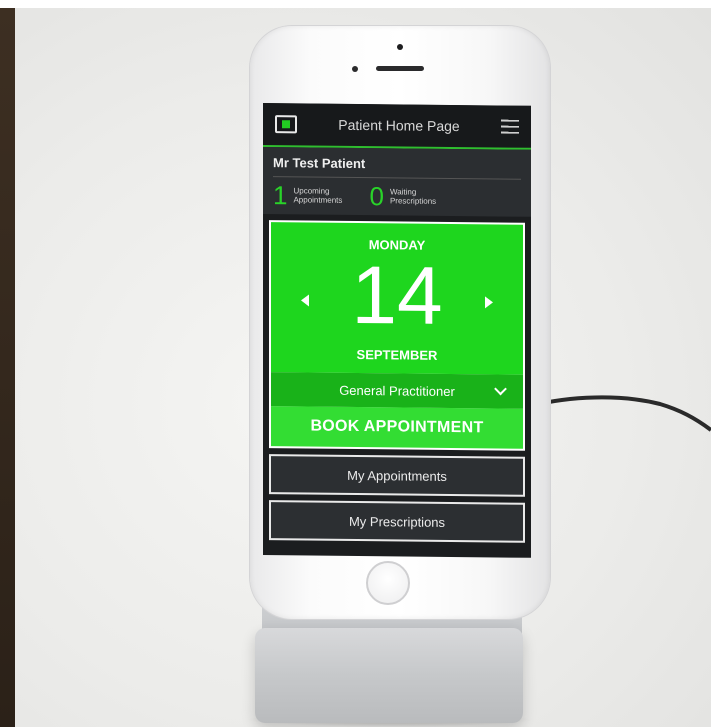  Describe the element at coordinates (355, 69) in the screenshot. I see `proximity-sensor` at that location.